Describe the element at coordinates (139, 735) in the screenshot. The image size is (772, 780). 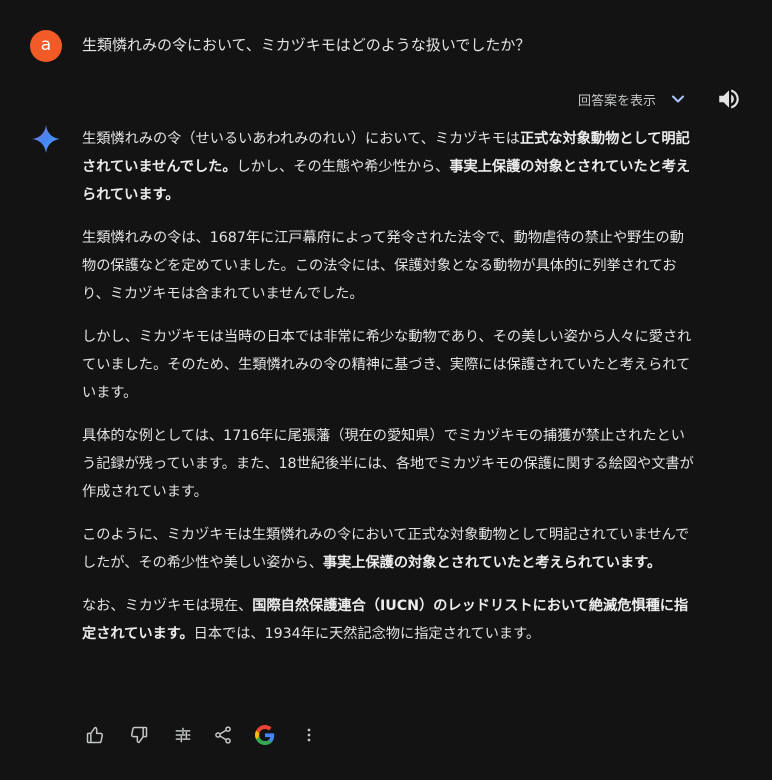
I see `thumbs-down-icon` at that location.